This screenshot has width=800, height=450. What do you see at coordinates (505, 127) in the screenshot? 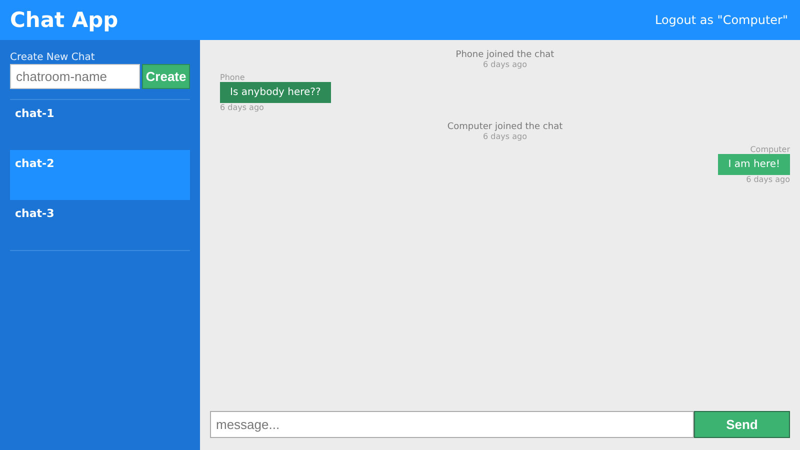
I see `join-notice: Computer joined the chat` at bounding box center [505, 127].